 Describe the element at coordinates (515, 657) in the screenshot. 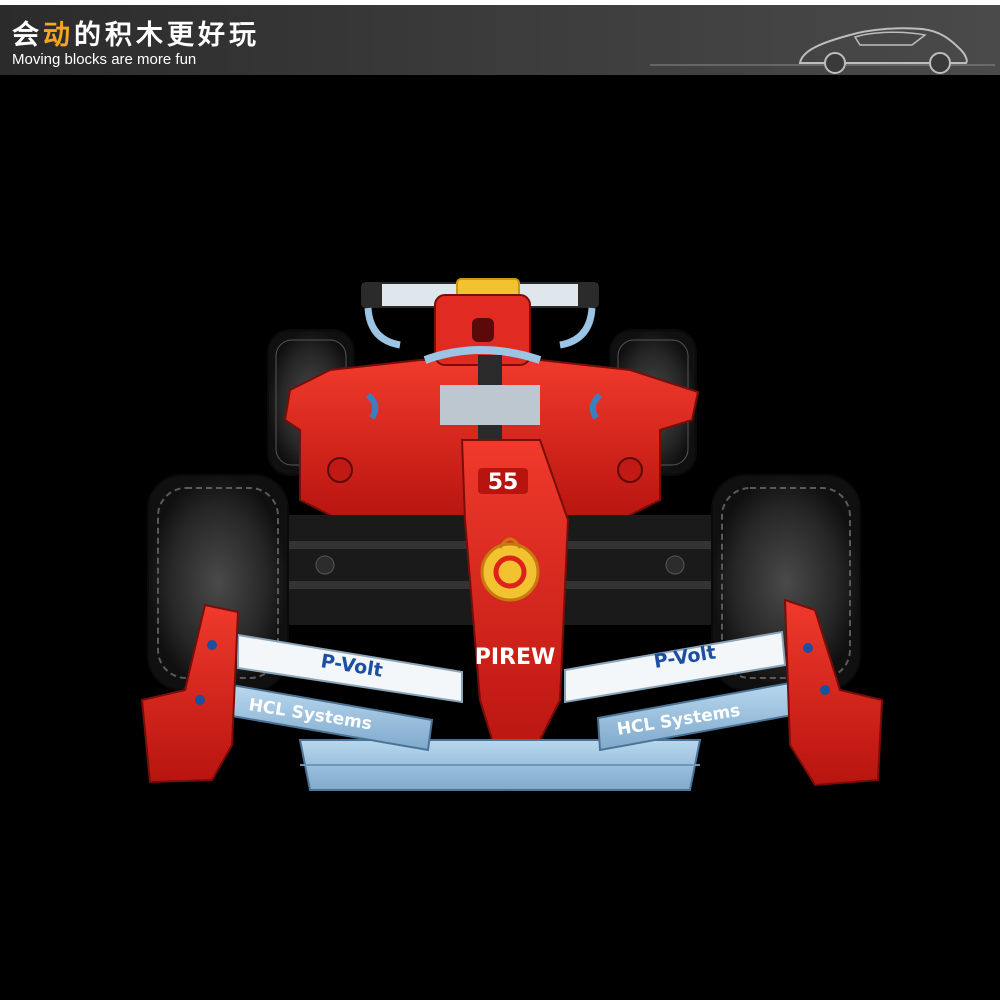

I see `nose-sponsor: PIREW` at that location.